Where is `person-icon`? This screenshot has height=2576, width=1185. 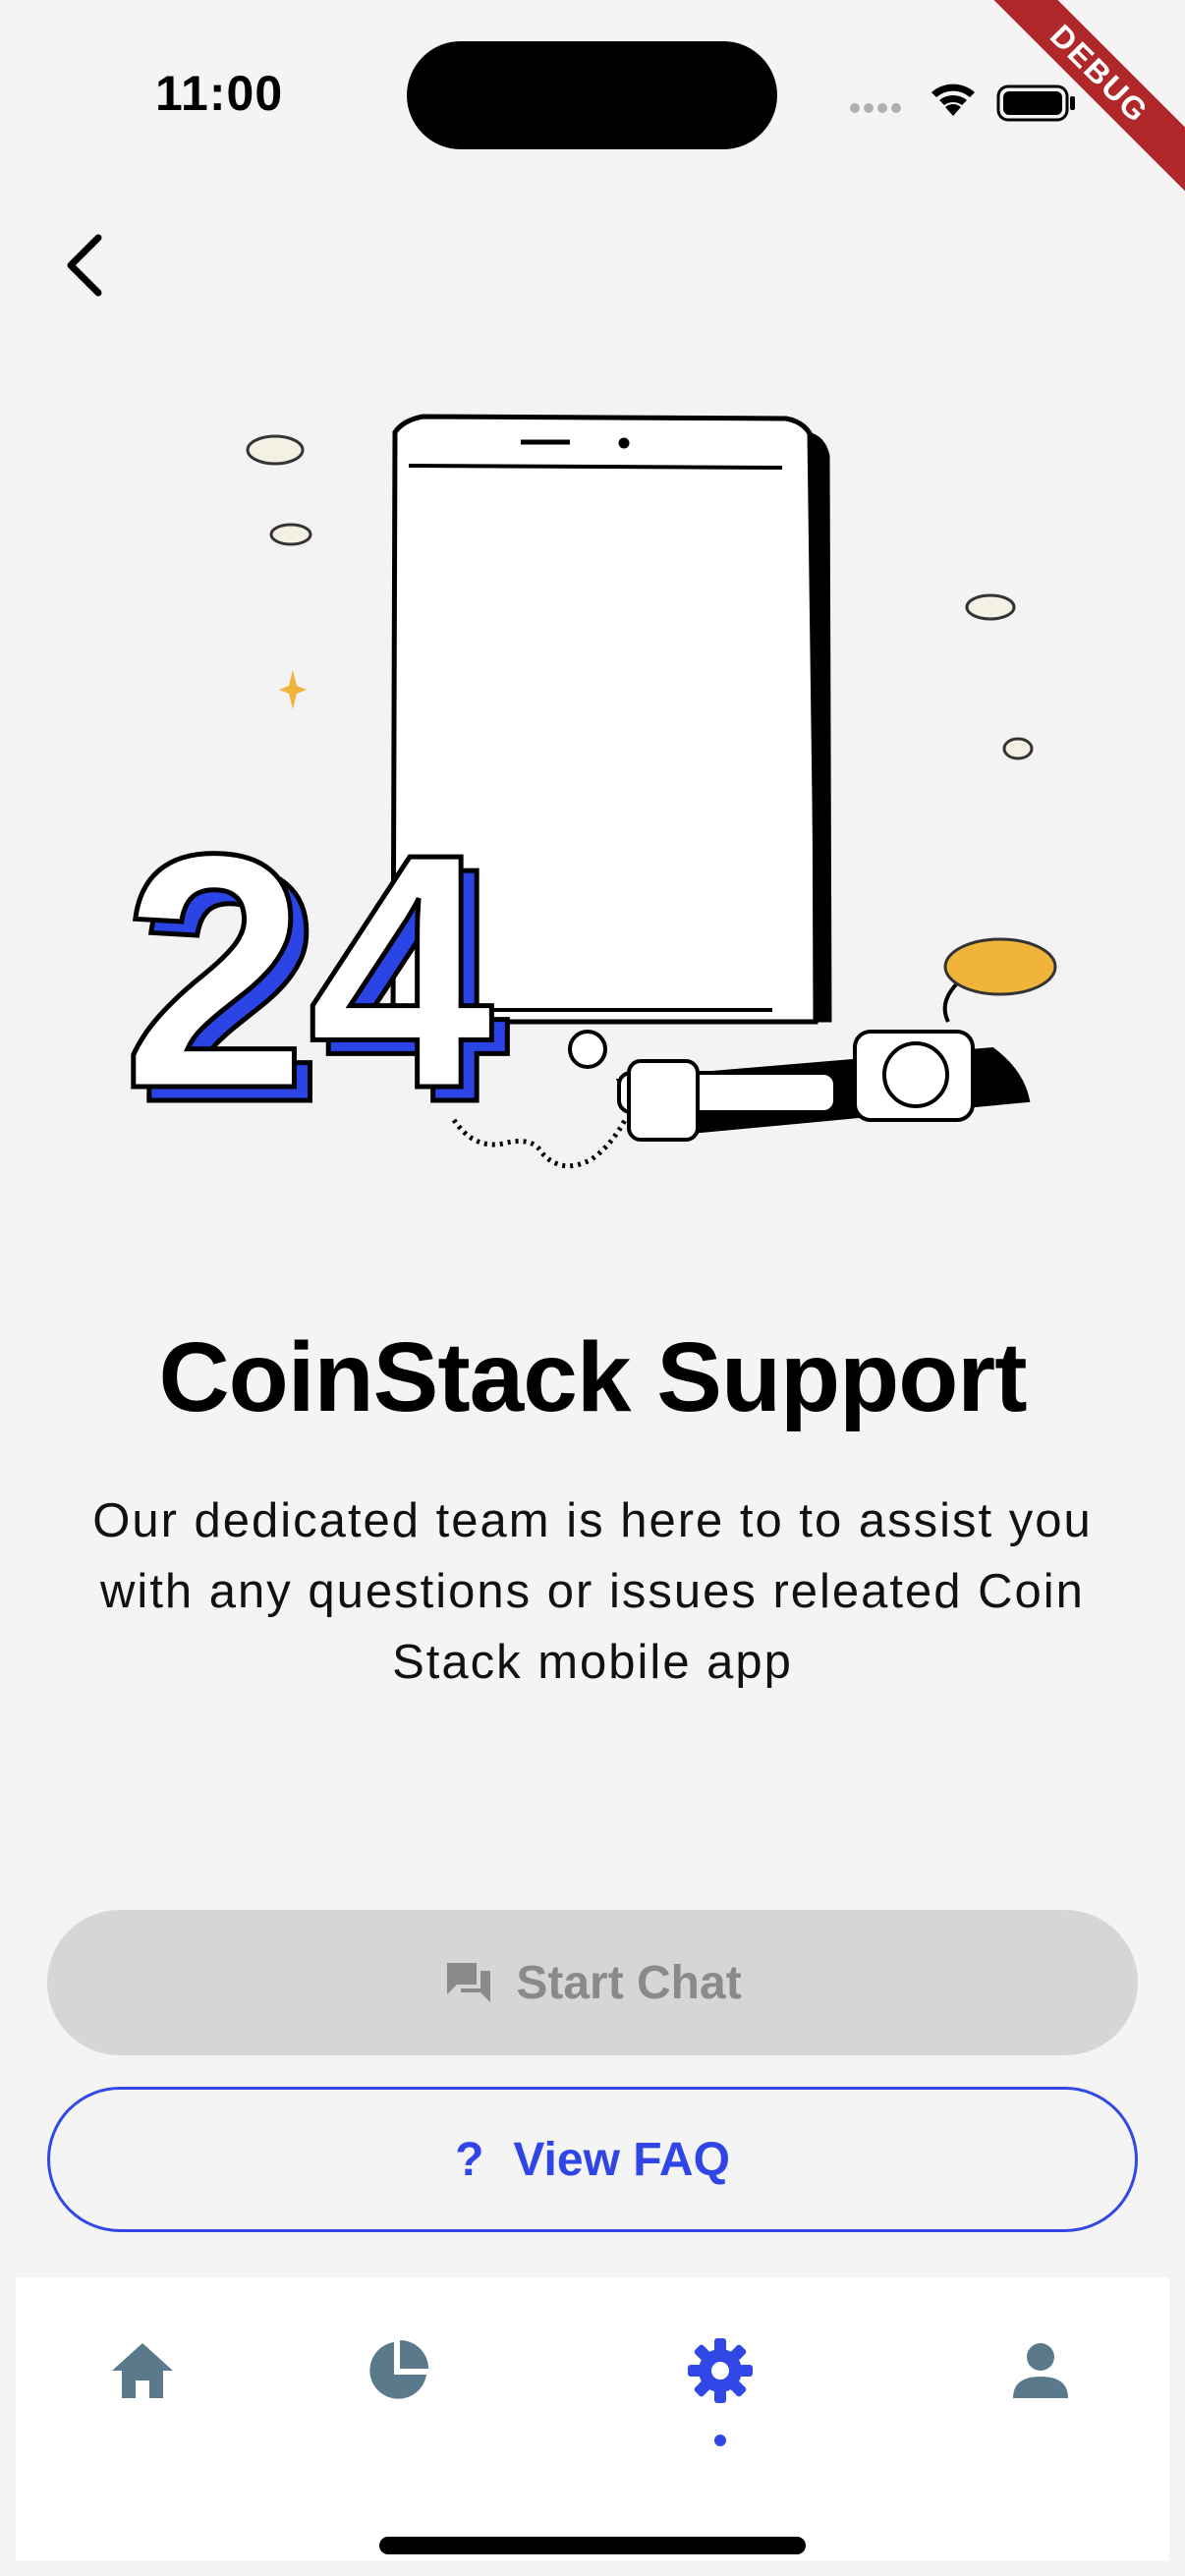 person-icon is located at coordinates (1041, 2370).